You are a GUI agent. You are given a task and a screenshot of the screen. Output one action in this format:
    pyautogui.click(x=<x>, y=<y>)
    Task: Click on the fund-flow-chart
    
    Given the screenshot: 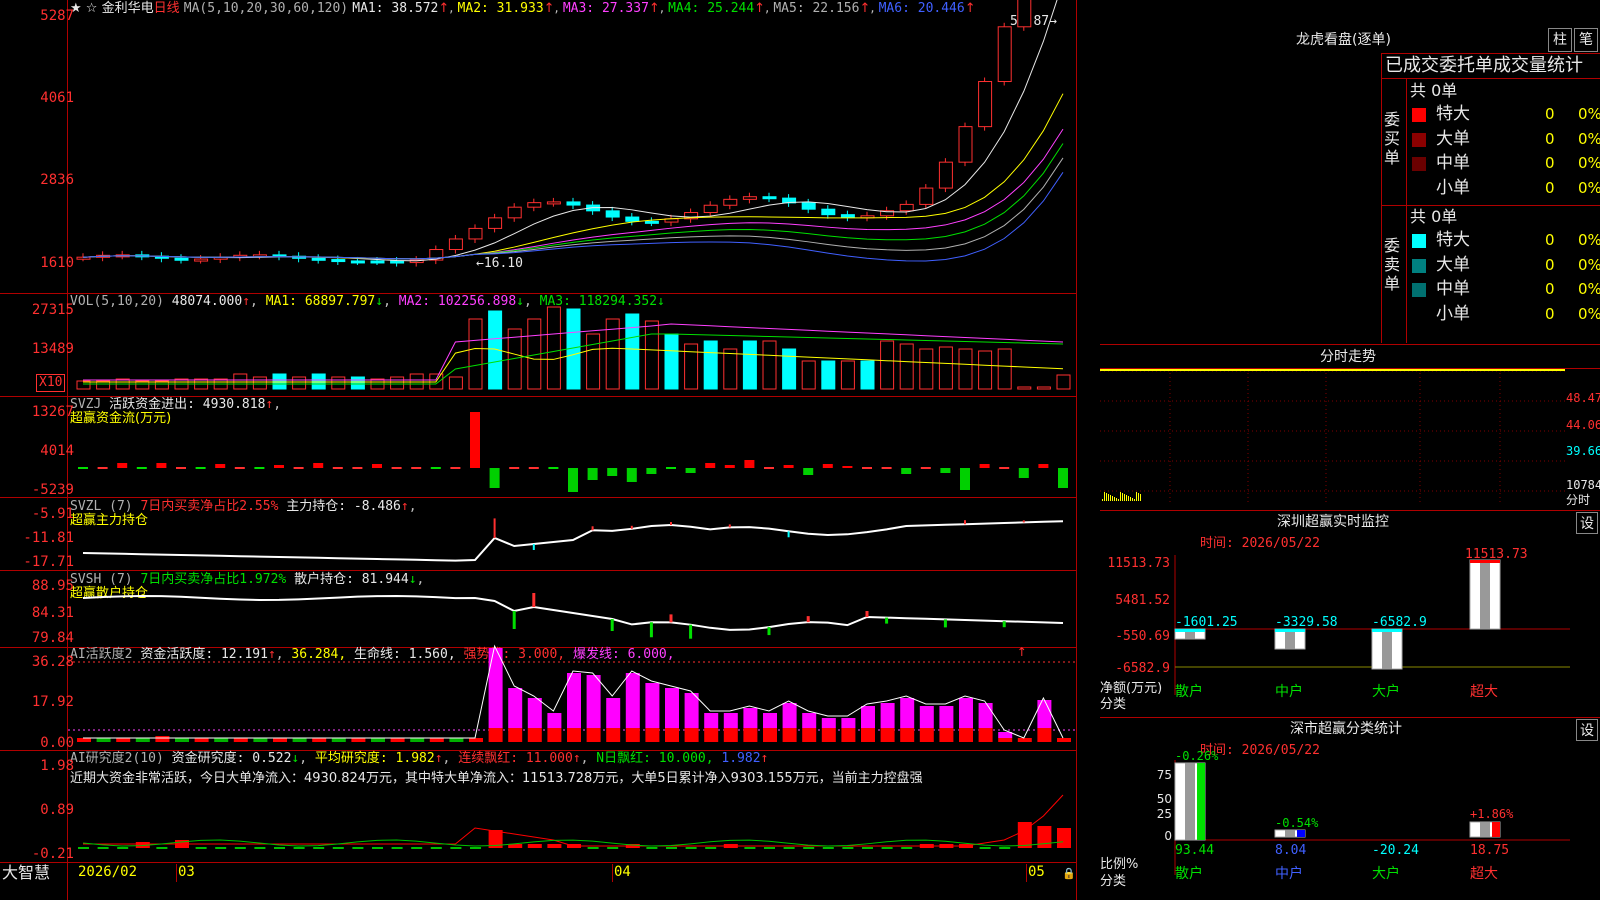 What is the action you would take?
    pyautogui.click(x=572, y=447)
    